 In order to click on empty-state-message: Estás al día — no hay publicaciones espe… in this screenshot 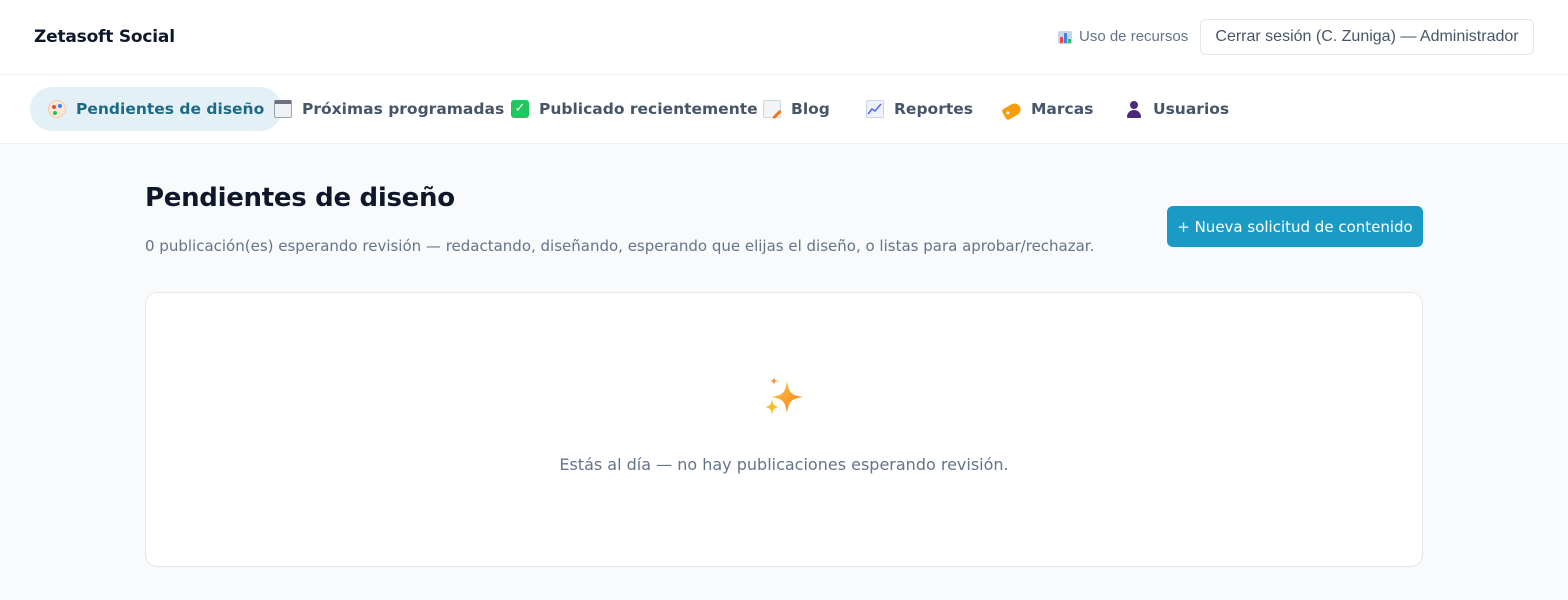, I will do `click(784, 464)`.